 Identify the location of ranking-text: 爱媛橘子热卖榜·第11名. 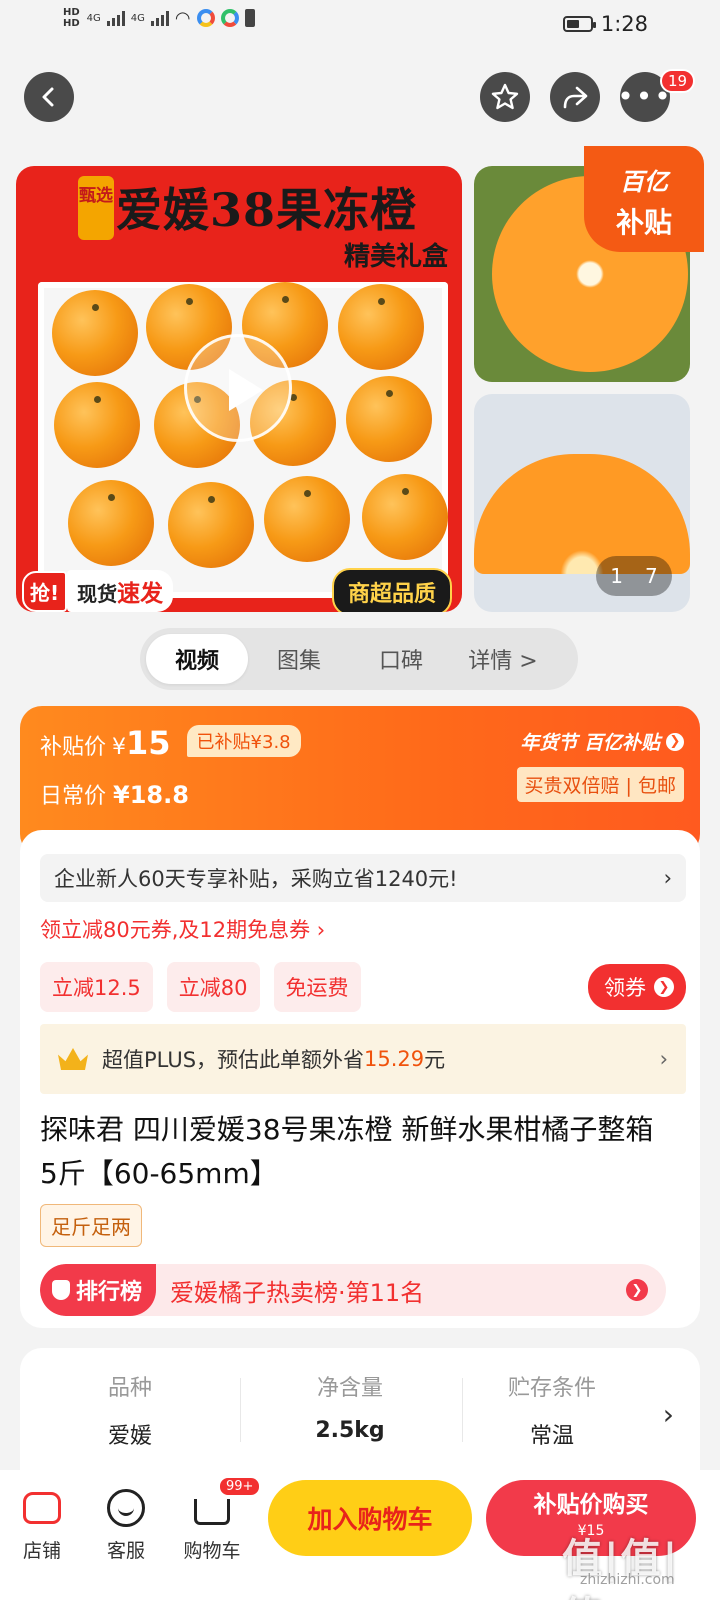
(297, 1292).